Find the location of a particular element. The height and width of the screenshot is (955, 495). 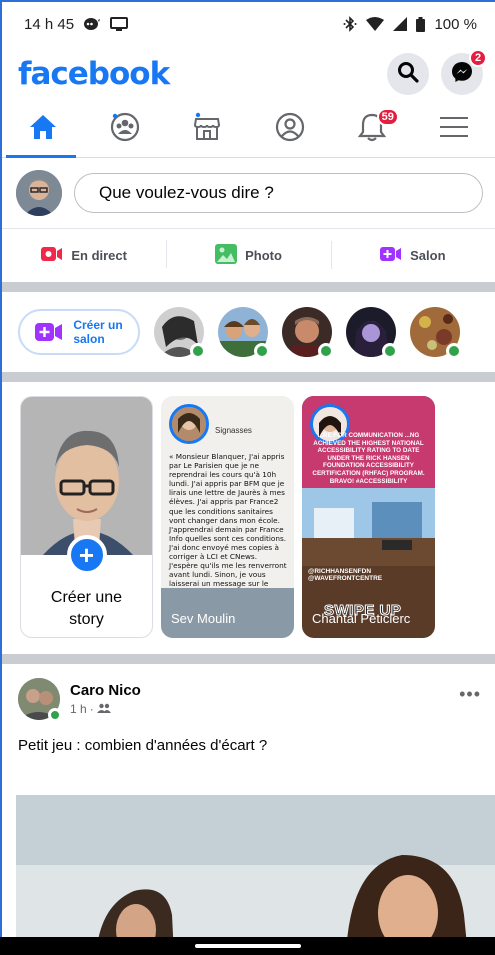

groups-icon is located at coordinates (125, 129).